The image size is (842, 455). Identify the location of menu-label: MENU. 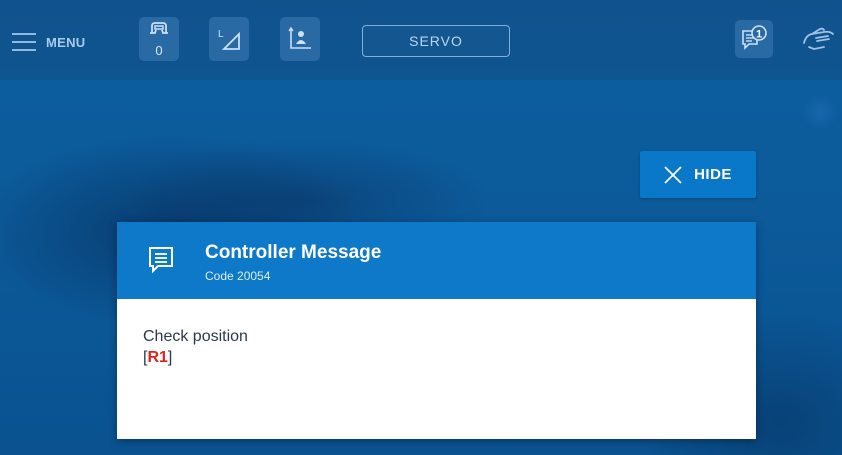
(66, 42).